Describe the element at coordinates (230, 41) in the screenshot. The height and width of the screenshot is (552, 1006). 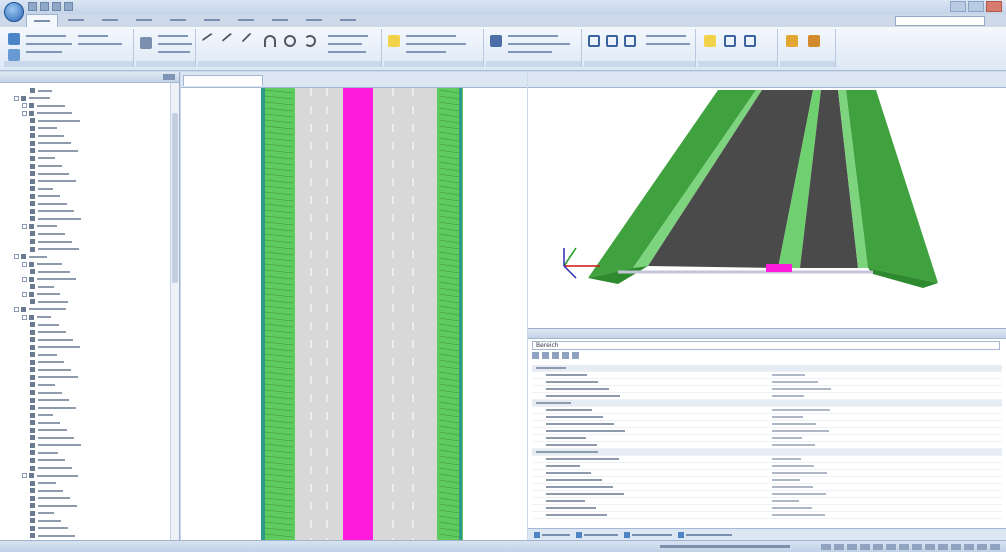
I see `line-segment-icon` at that location.